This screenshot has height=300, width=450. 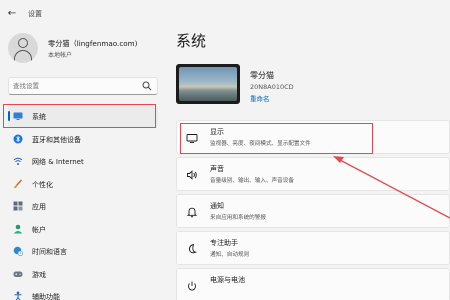 I want to click on account-type: 本地帐户, so click(x=60, y=55).